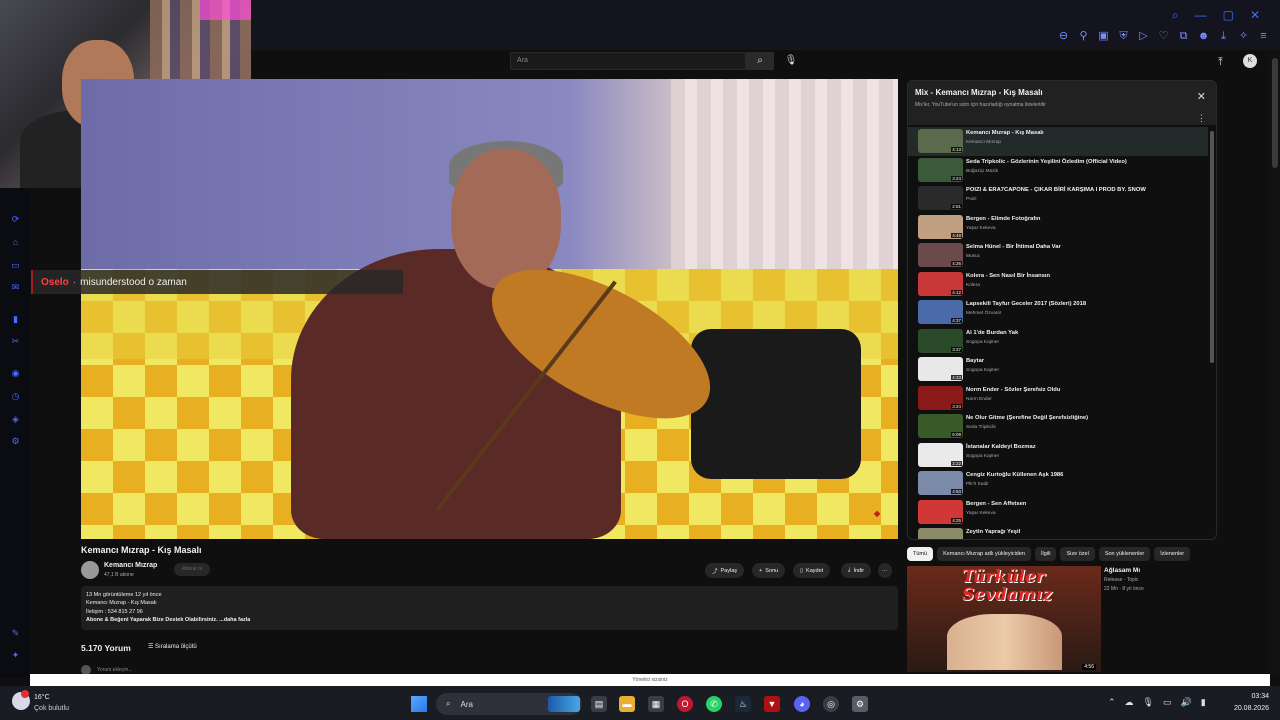 Image resolution: width=1280 pixels, height=720 pixels. I want to click on profile-icon: ☻, so click(1203, 36).